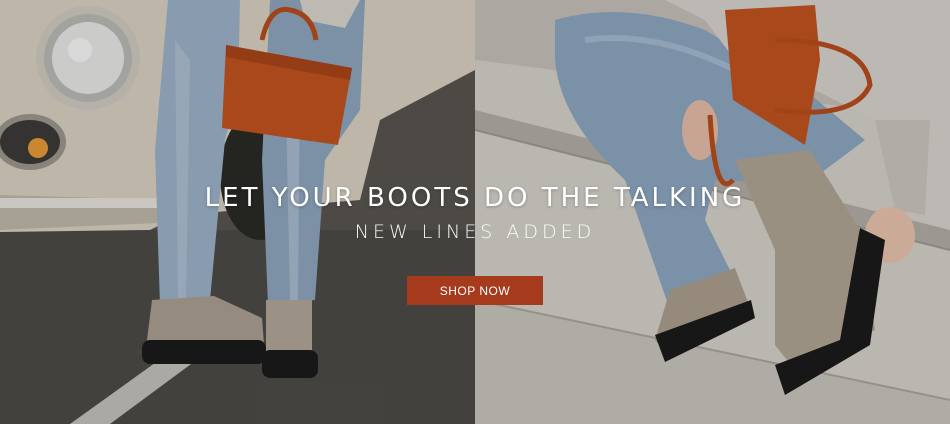 Image resolution: width=950 pixels, height=424 pixels. Describe the element at coordinates (475, 198) in the screenshot. I see `hero-headline: LET YOUR BOOTS DO THE TALKING` at that location.